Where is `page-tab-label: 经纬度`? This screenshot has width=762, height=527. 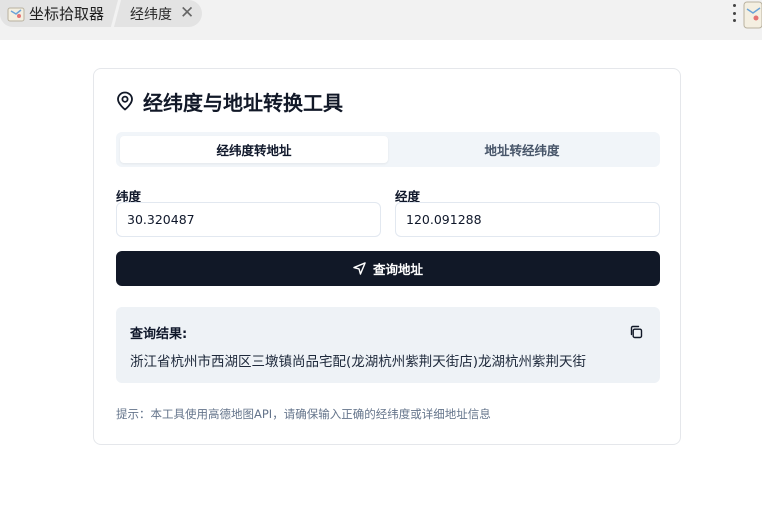
page-tab-label: 经纬度 is located at coordinates (151, 14).